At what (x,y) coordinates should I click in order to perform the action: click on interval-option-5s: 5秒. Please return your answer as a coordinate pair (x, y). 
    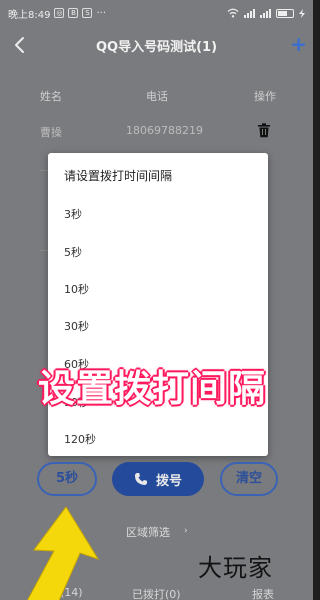
    Looking at the image, I should click on (159, 253).